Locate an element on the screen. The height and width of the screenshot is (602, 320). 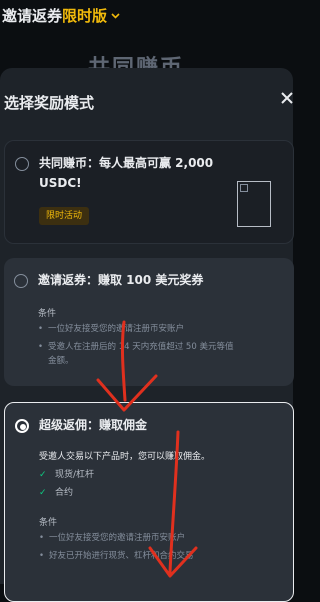
annotation-arrows is located at coordinates (147, 449).